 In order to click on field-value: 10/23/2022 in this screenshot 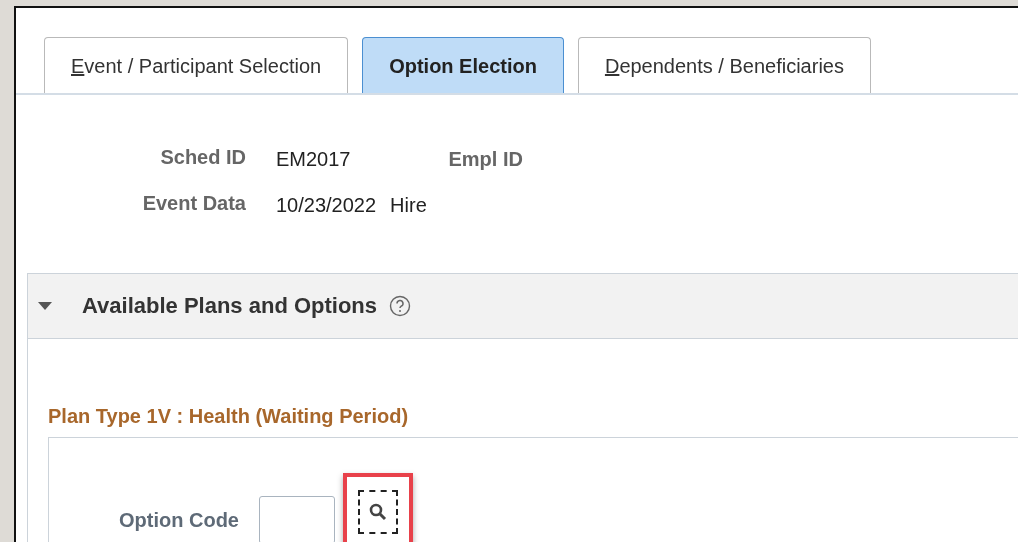, I will do `click(326, 205)`.